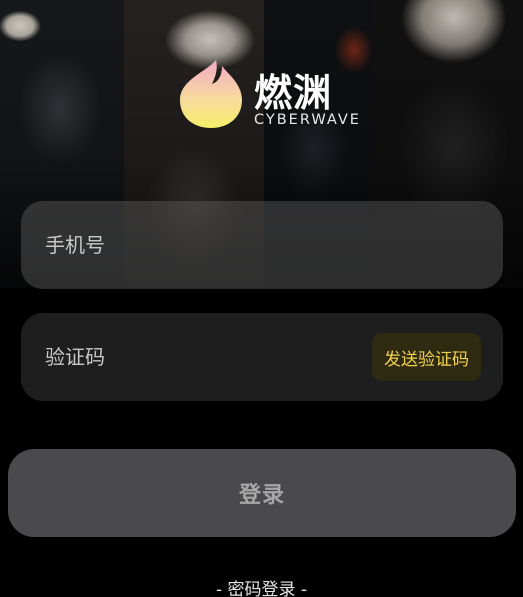 This screenshot has height=597, width=523. I want to click on brand-name: 燃渊, so click(293, 93).